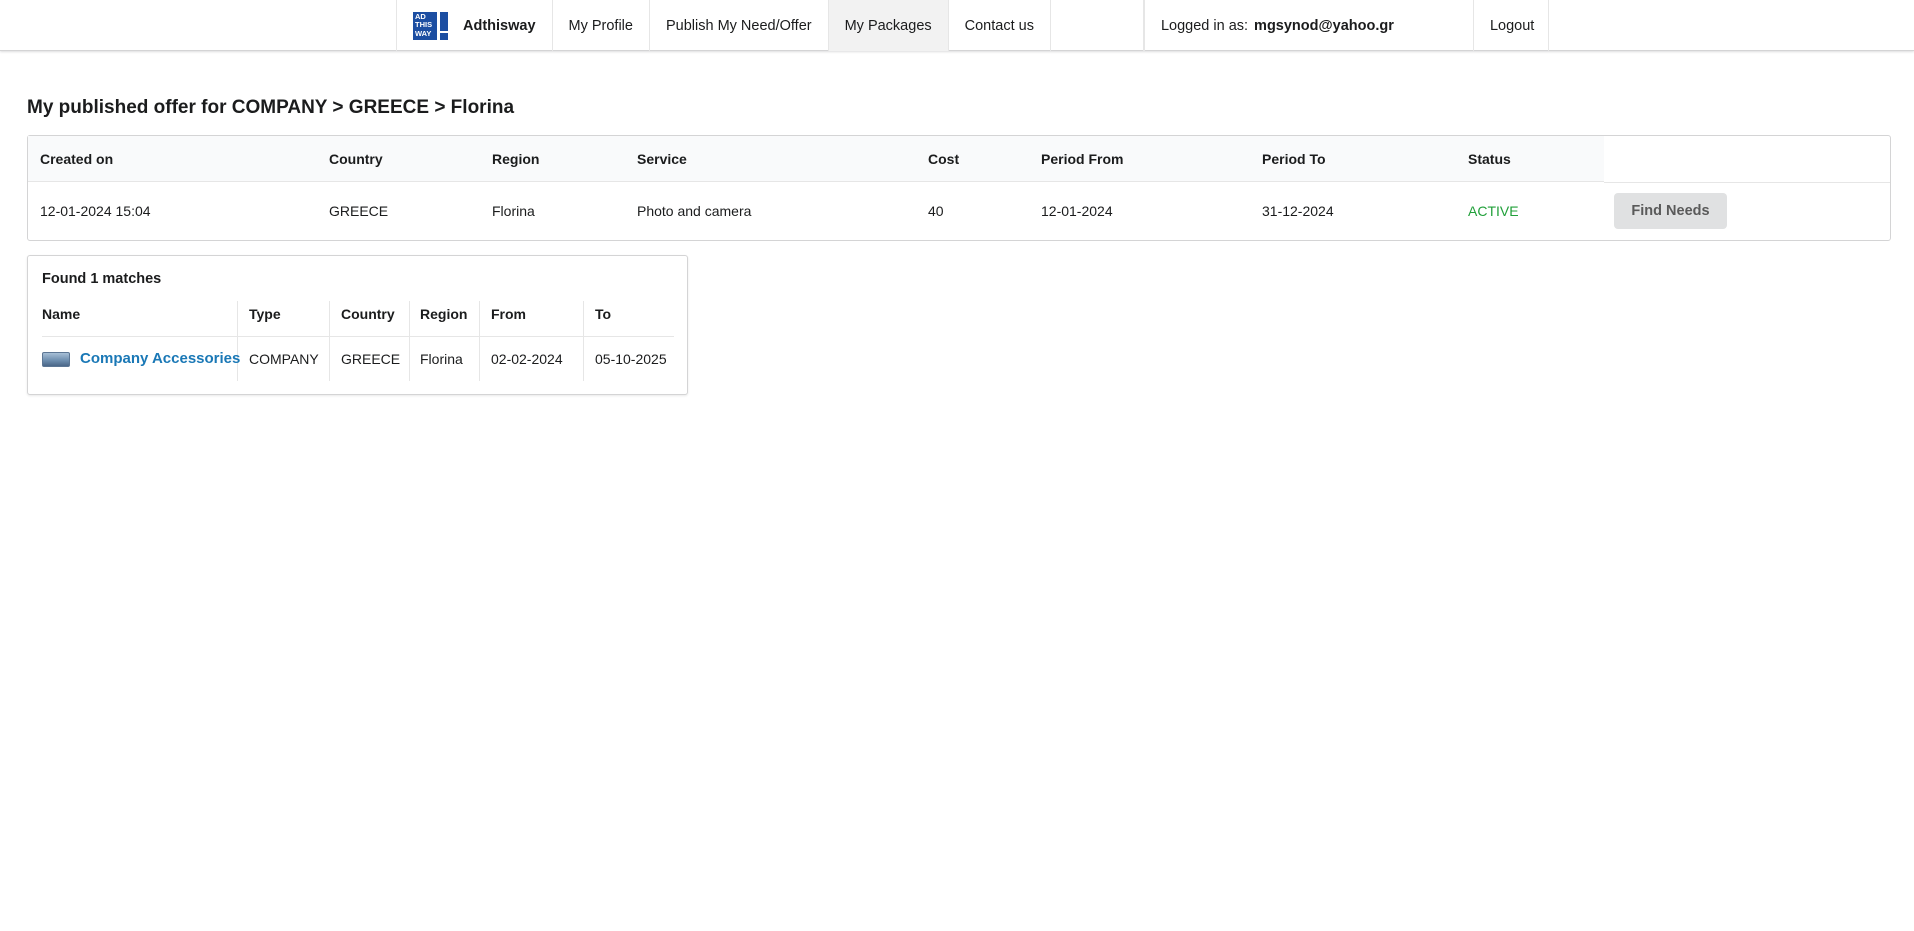 The image size is (1914, 931). Describe the element at coordinates (1511, 25) in the screenshot. I see `logout-link: Logout` at that location.